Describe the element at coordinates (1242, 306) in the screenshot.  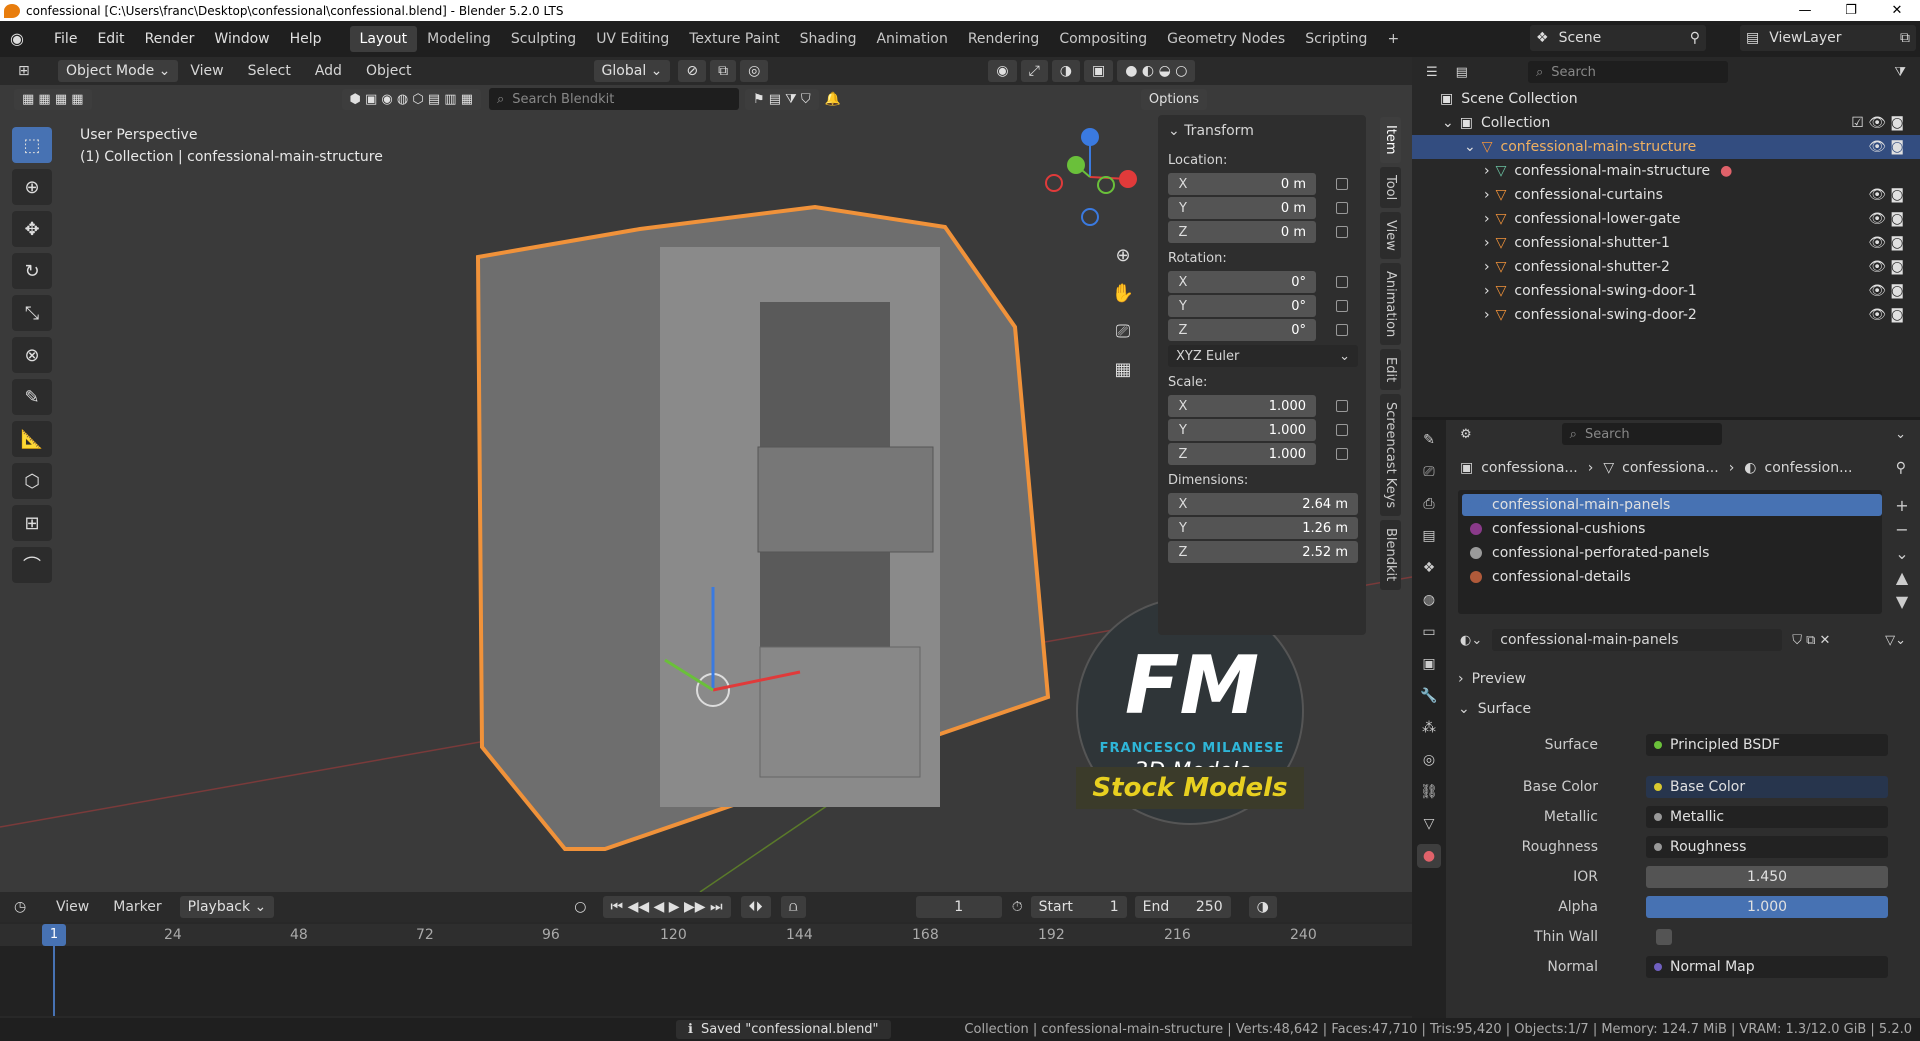
I see `rotation-y-field: Y 0°` at that location.